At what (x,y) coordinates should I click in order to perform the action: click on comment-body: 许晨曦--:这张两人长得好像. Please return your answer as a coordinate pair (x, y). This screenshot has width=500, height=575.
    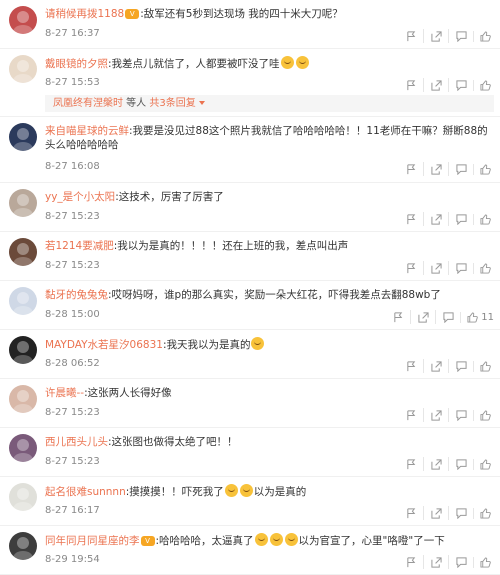
    Looking at the image, I should click on (108, 393).